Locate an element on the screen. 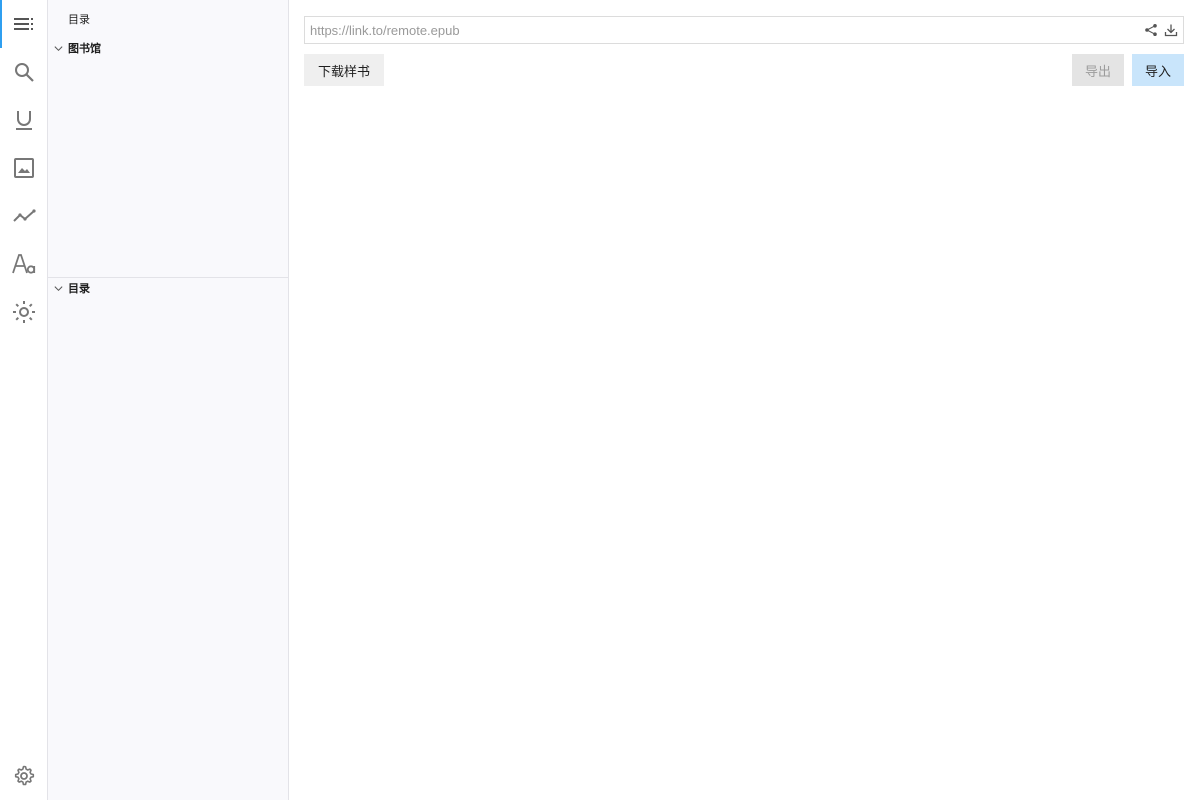 The height and width of the screenshot is (800, 1200). share-icon is located at coordinates (1151, 30).